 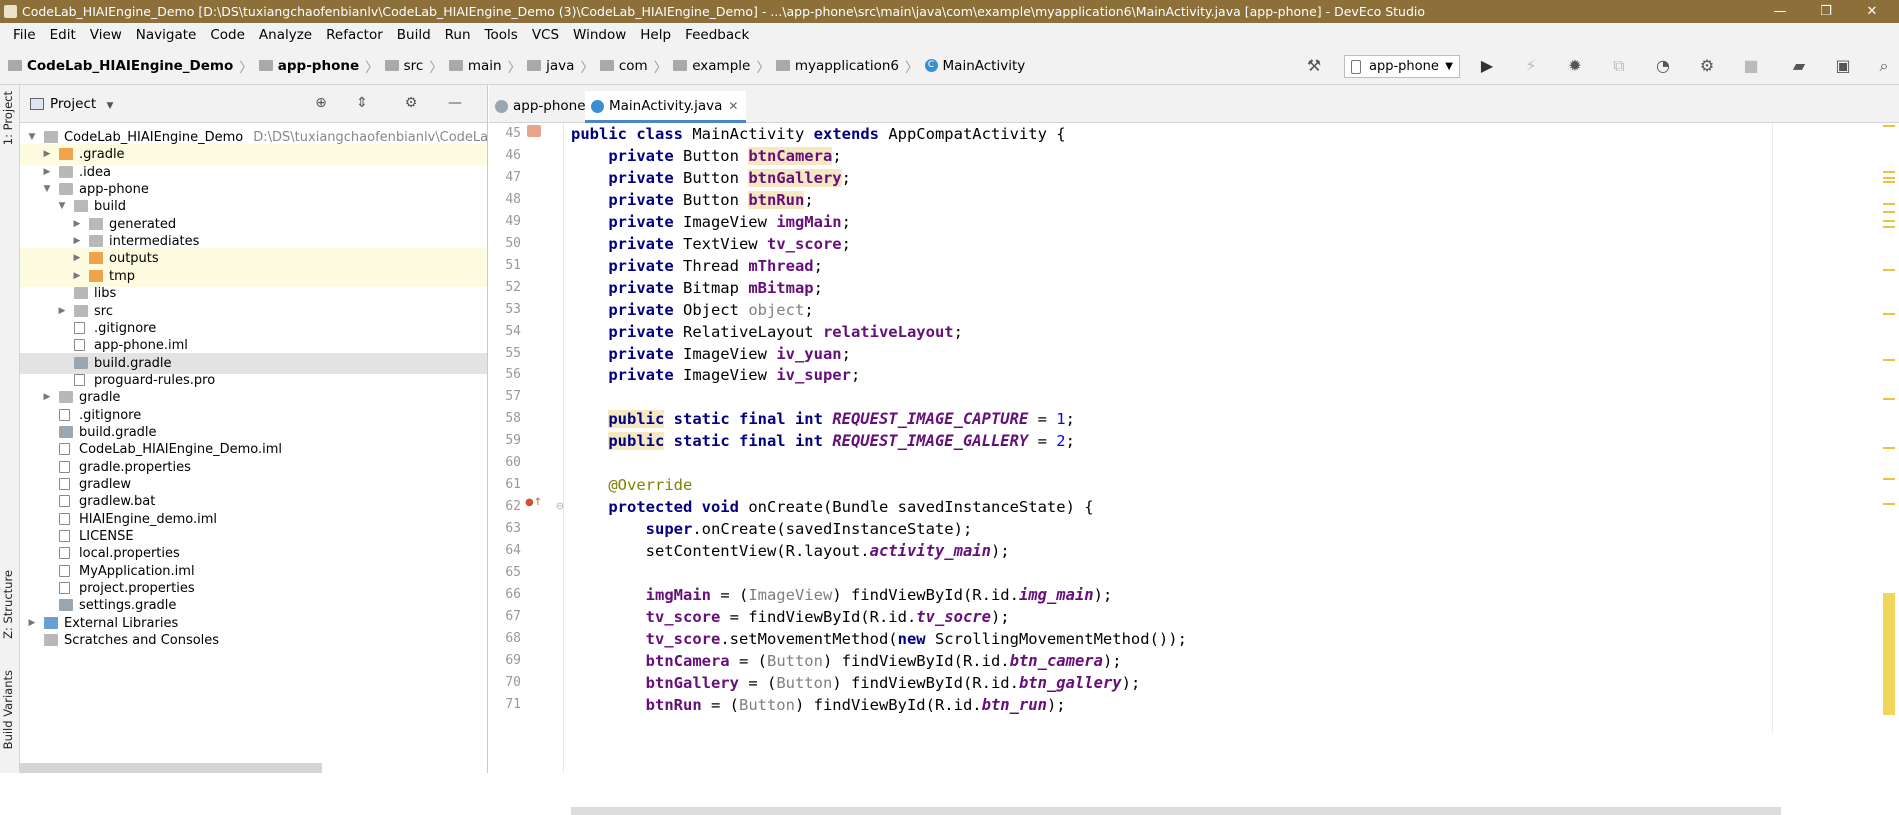 What do you see at coordinates (1826, 11) in the screenshot?
I see `maximize-button: ❐` at bounding box center [1826, 11].